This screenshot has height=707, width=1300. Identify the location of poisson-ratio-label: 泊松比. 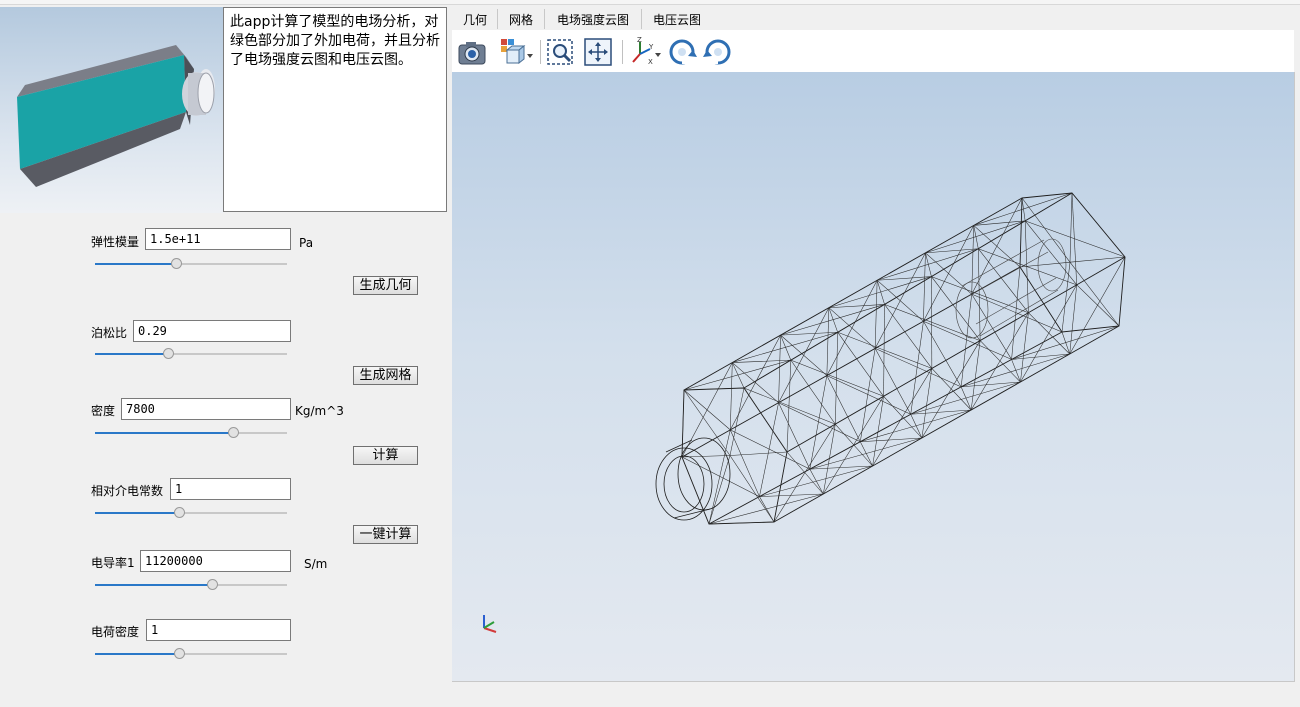
(109, 333).